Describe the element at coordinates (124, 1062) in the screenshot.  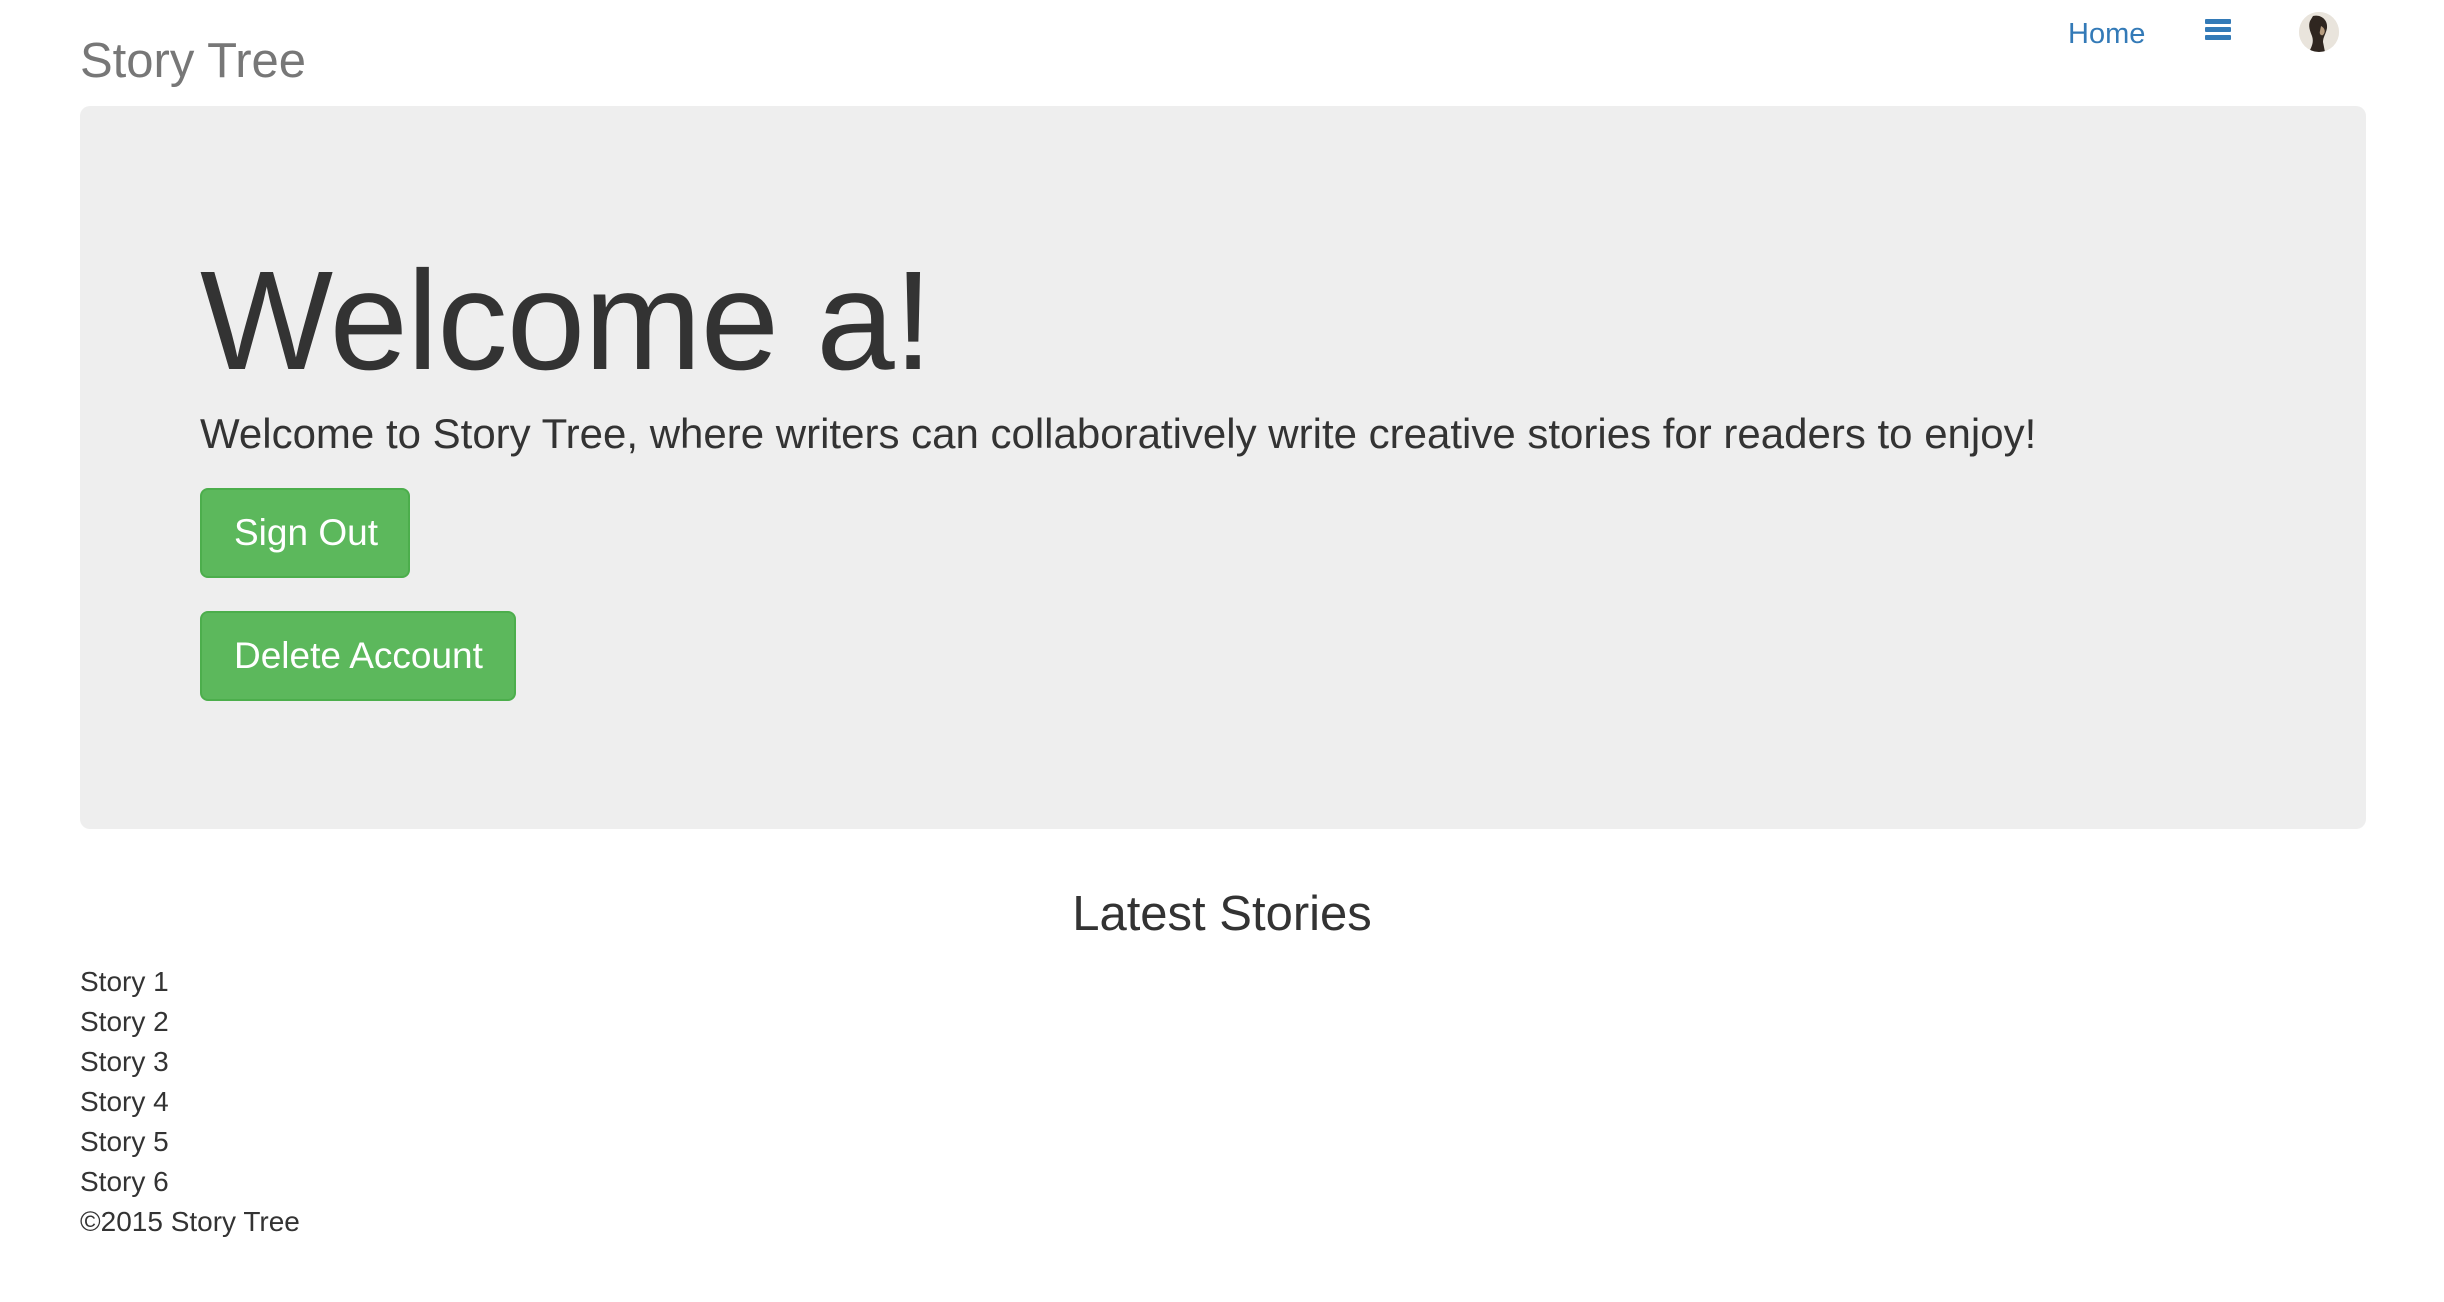
I see `story-item: Story 3` at that location.